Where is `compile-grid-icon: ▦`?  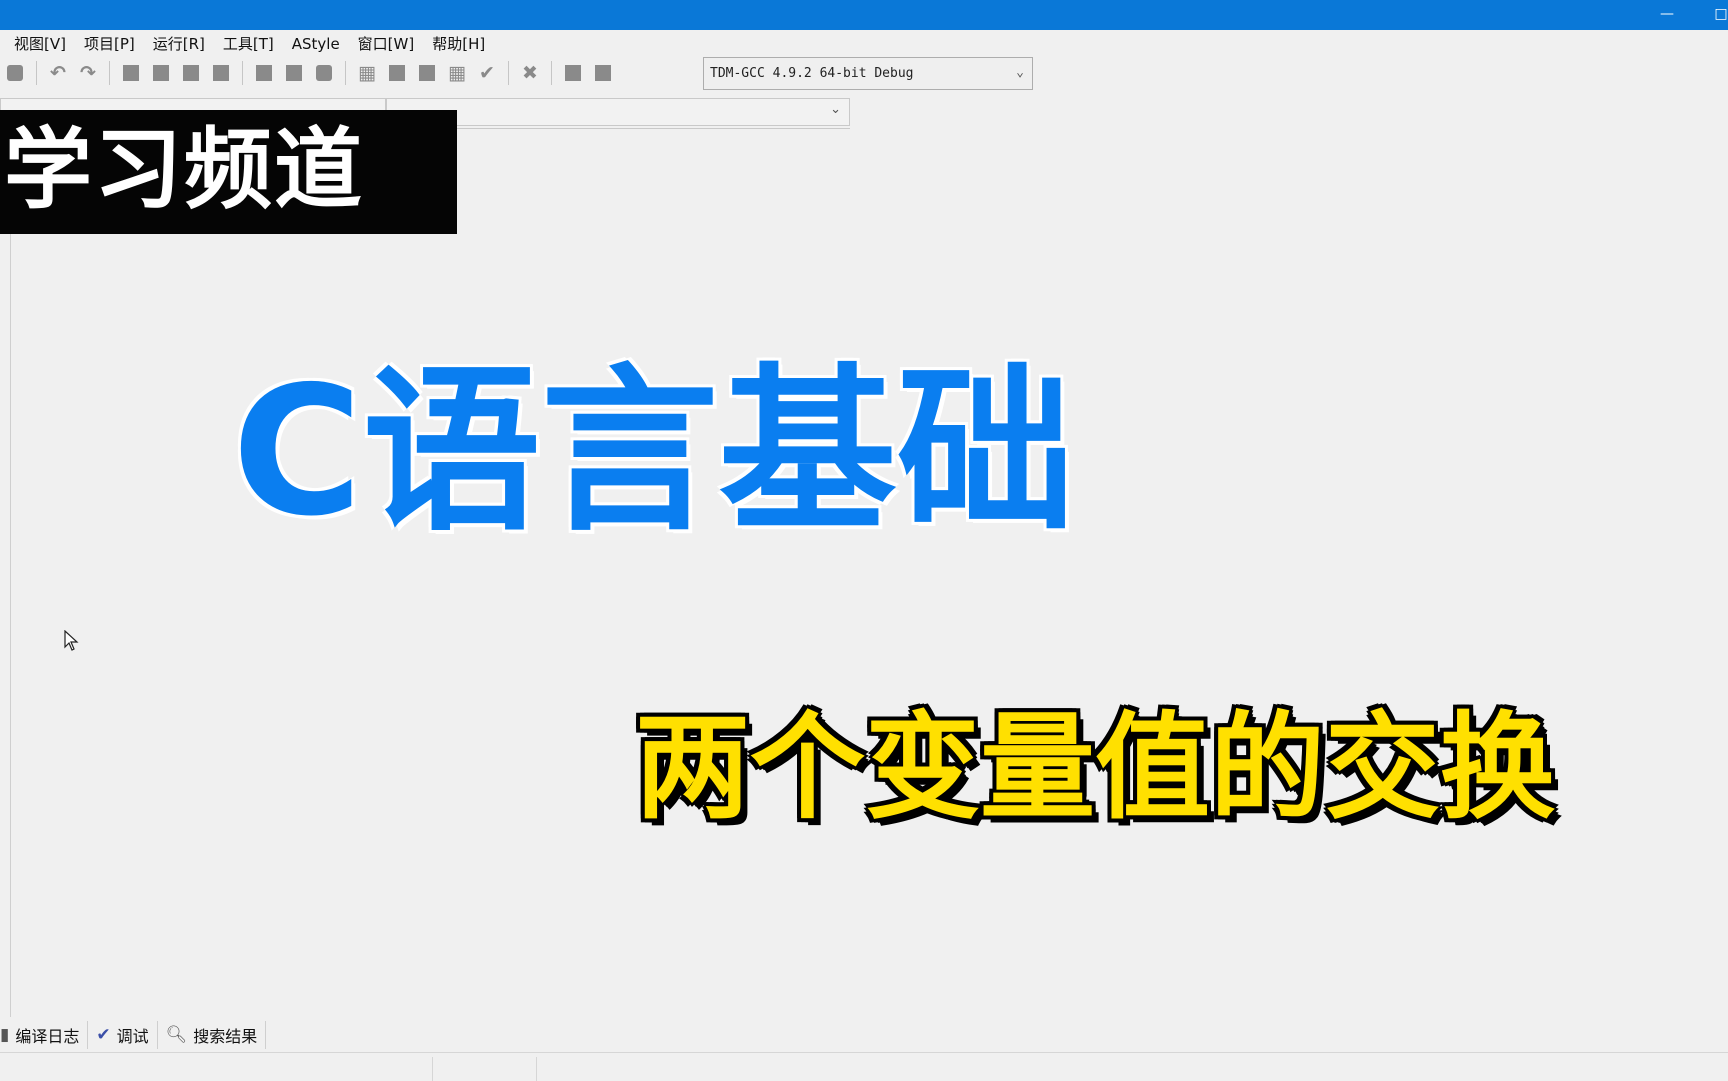 compile-grid-icon: ▦ is located at coordinates (367, 73).